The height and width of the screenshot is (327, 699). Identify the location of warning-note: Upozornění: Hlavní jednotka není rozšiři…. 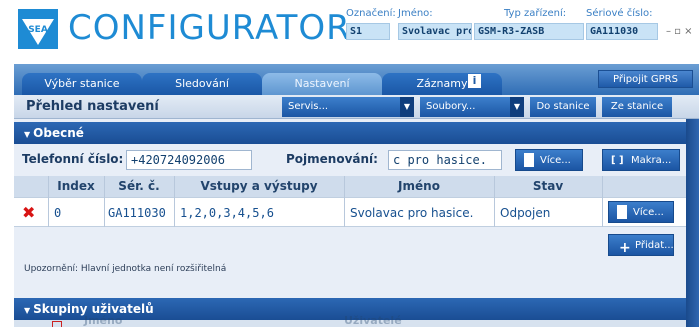
(125, 269).